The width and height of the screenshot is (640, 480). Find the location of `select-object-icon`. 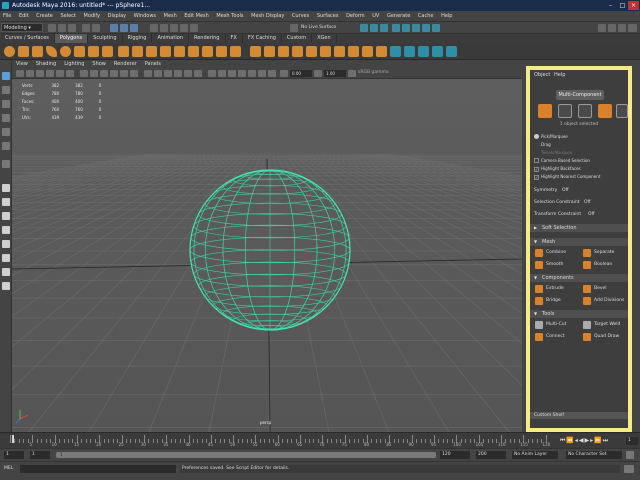

select-object-icon is located at coordinates (124, 28).